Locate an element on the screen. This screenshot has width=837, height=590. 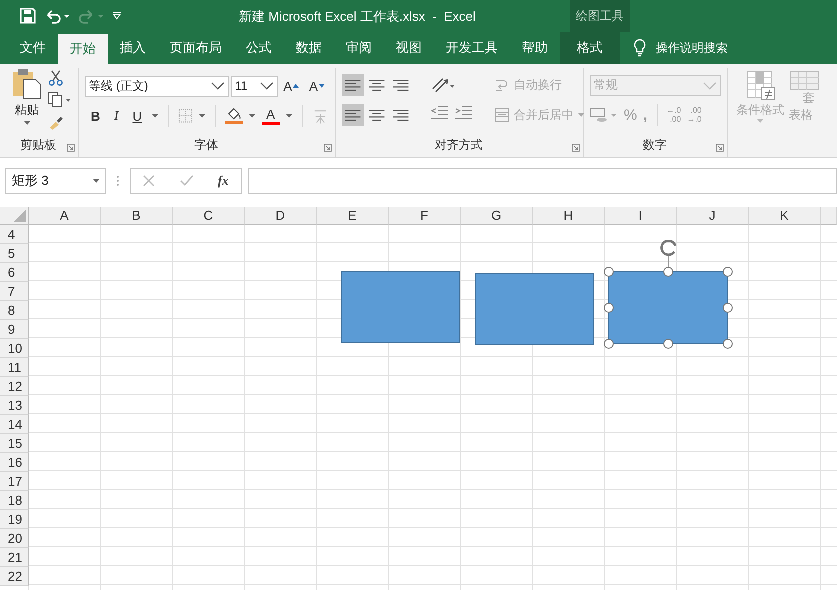
paste-label: 粘贴 is located at coordinates (27, 110).